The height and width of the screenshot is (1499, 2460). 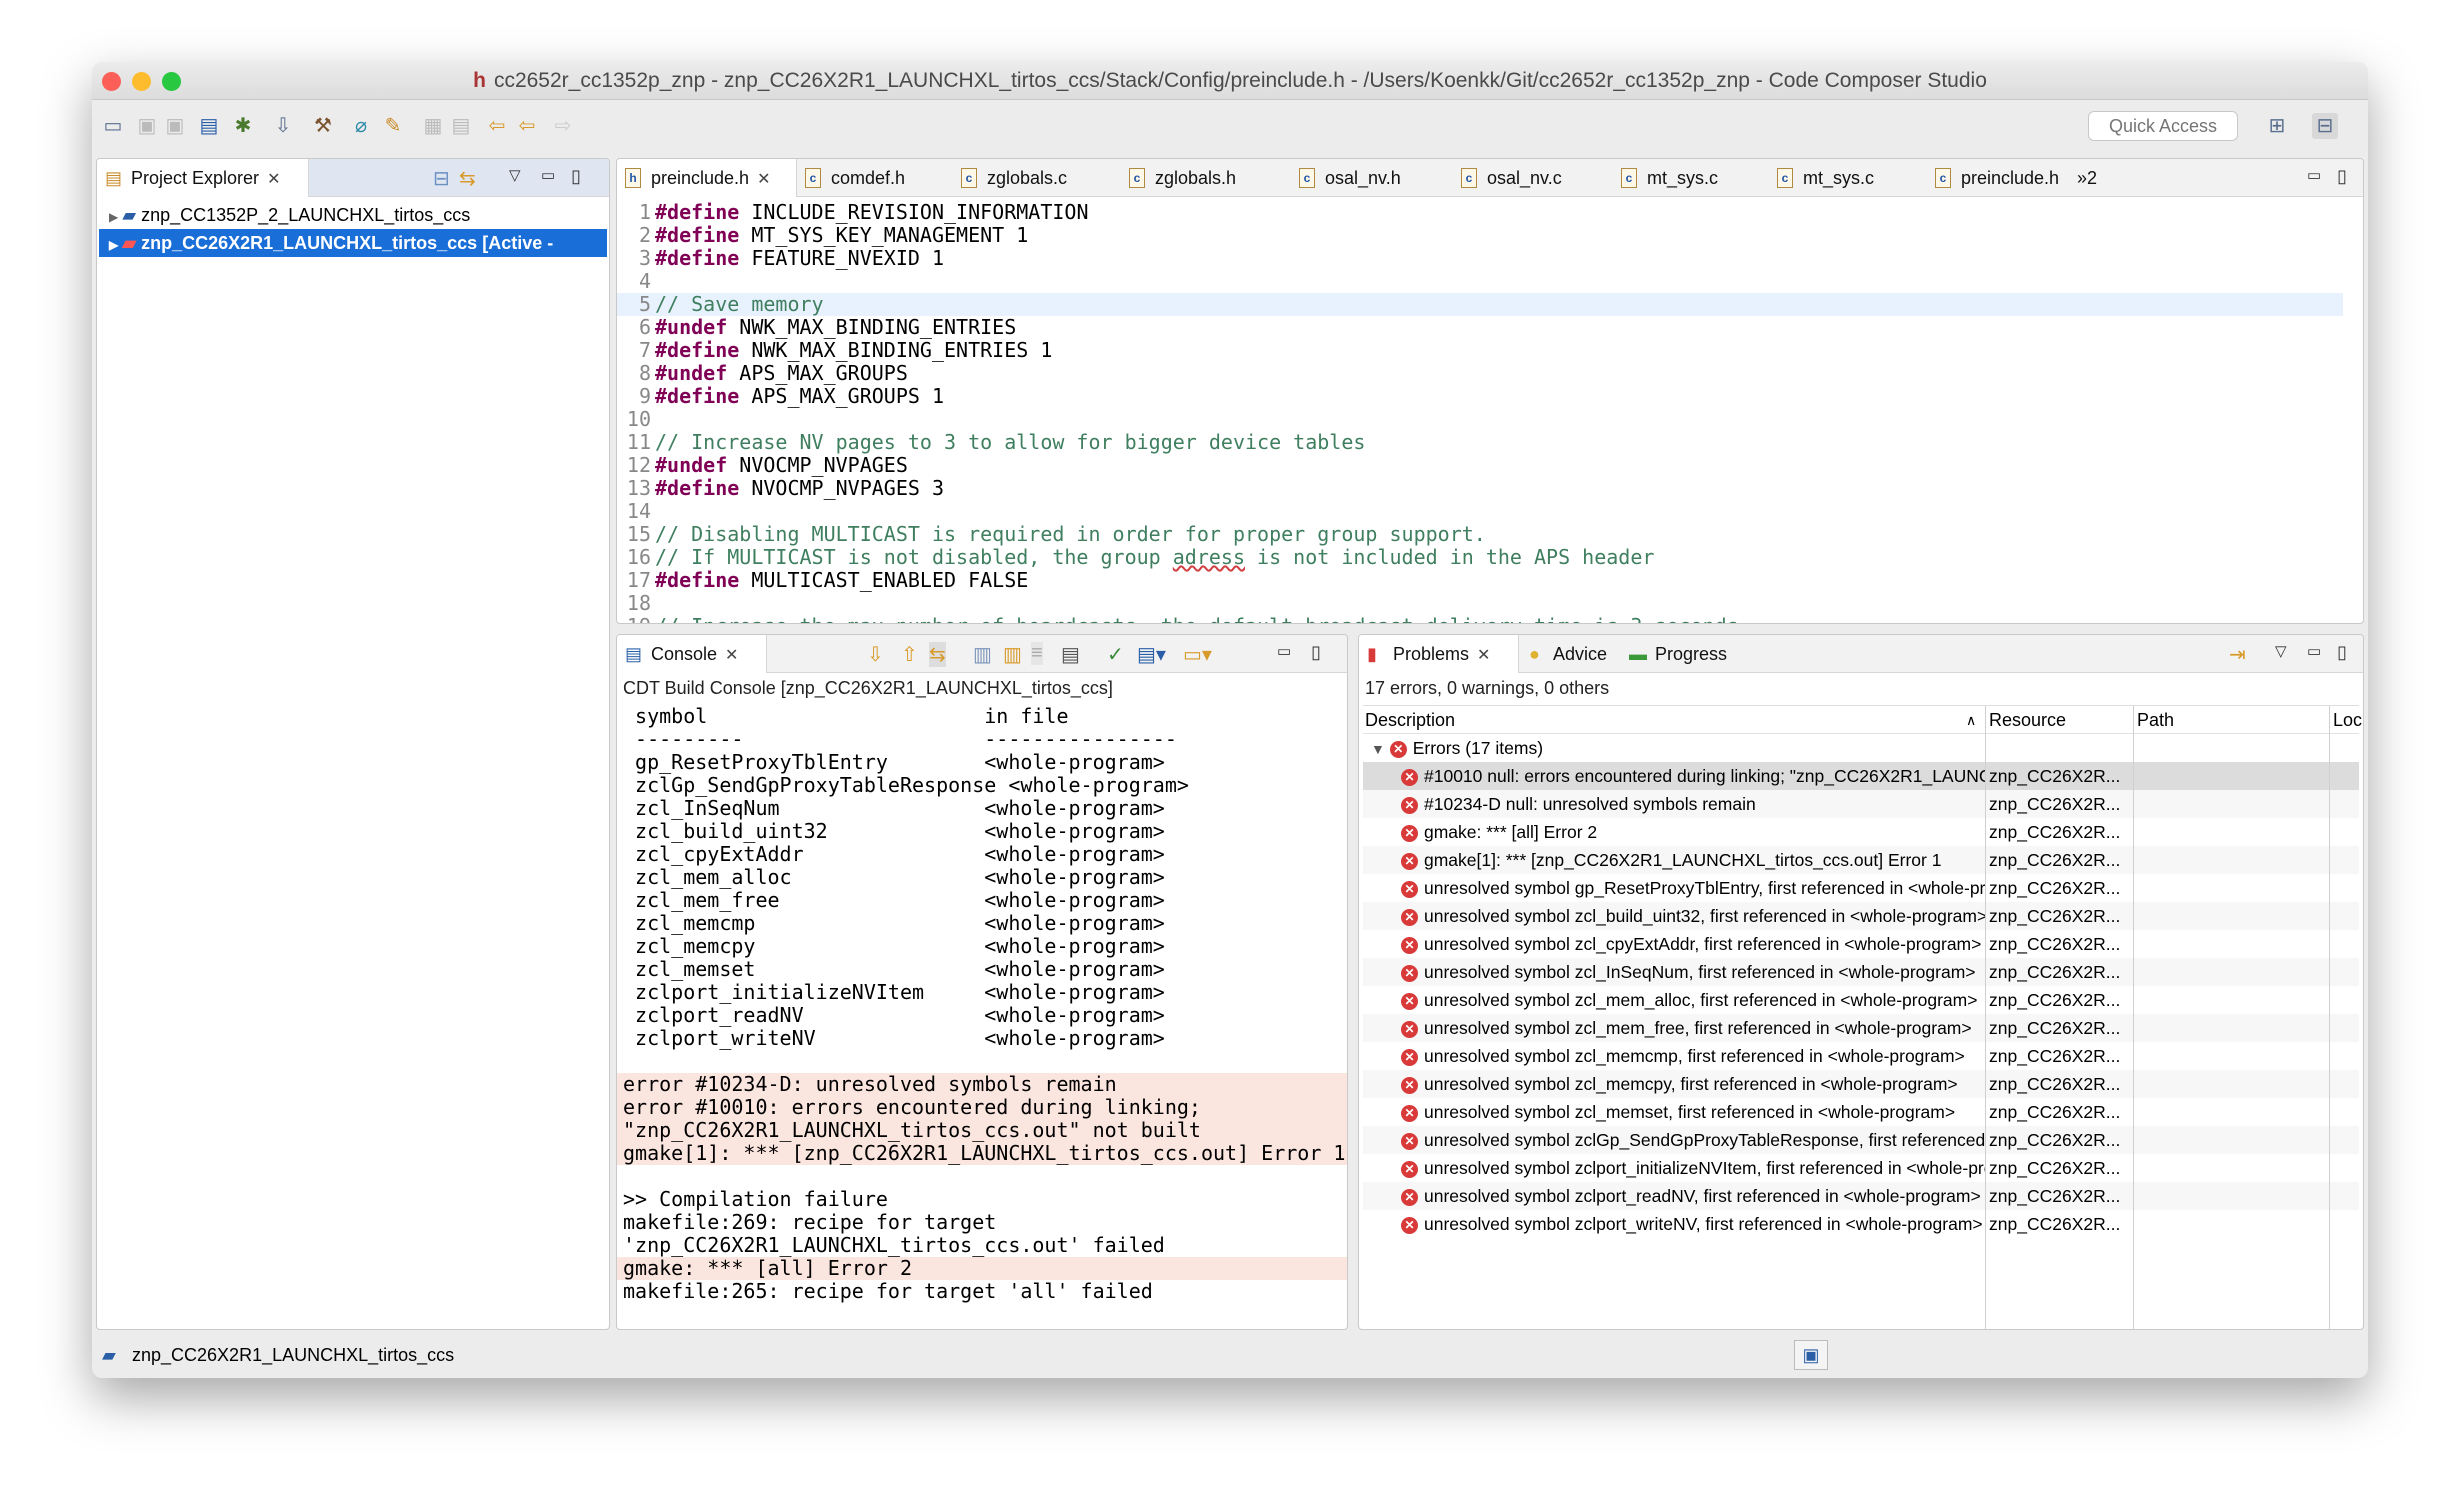 I want to click on ccs-perspective-icon: ⊟, so click(x=2325, y=126).